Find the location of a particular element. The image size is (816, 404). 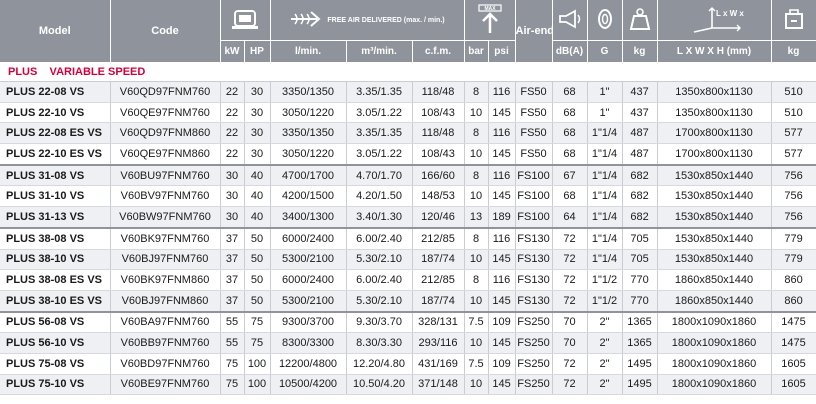

kw-cell: 37 is located at coordinates (232, 260).